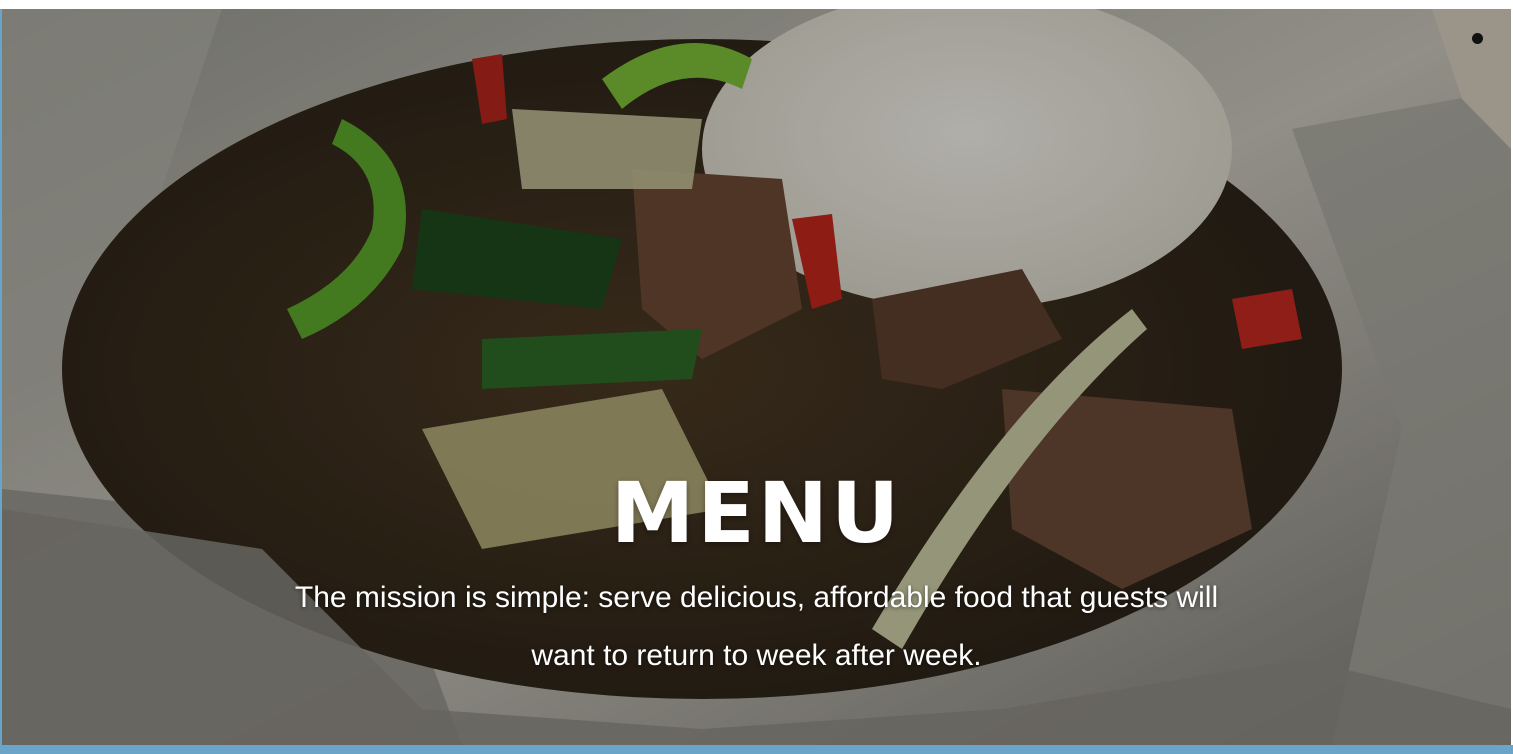 The image size is (1513, 754). What do you see at coordinates (756, 749) in the screenshot?
I see `bottom-accent-bar` at bounding box center [756, 749].